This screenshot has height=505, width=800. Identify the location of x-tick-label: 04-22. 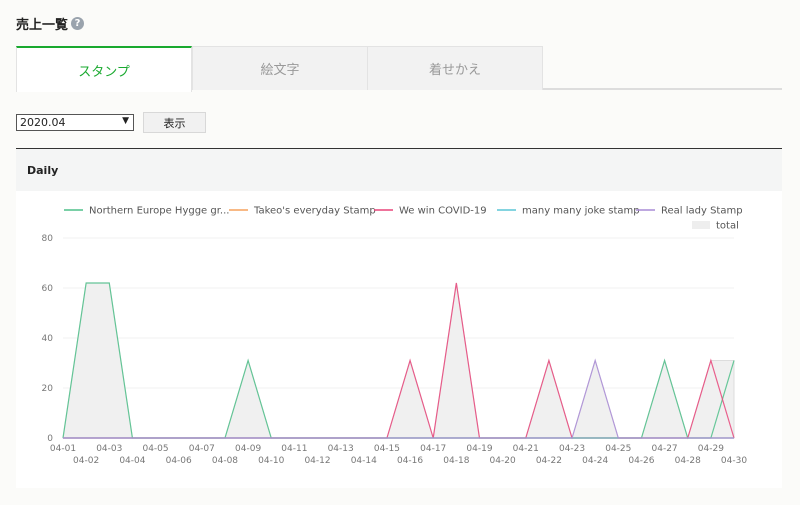
(549, 461).